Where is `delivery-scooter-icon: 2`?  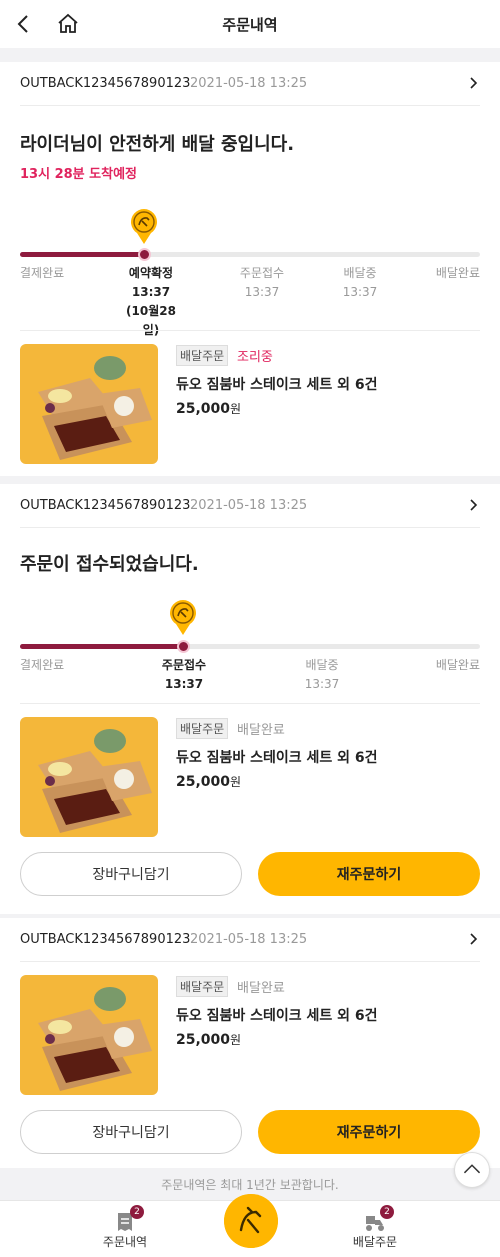 delivery-scooter-icon: 2 is located at coordinates (379, 1219).